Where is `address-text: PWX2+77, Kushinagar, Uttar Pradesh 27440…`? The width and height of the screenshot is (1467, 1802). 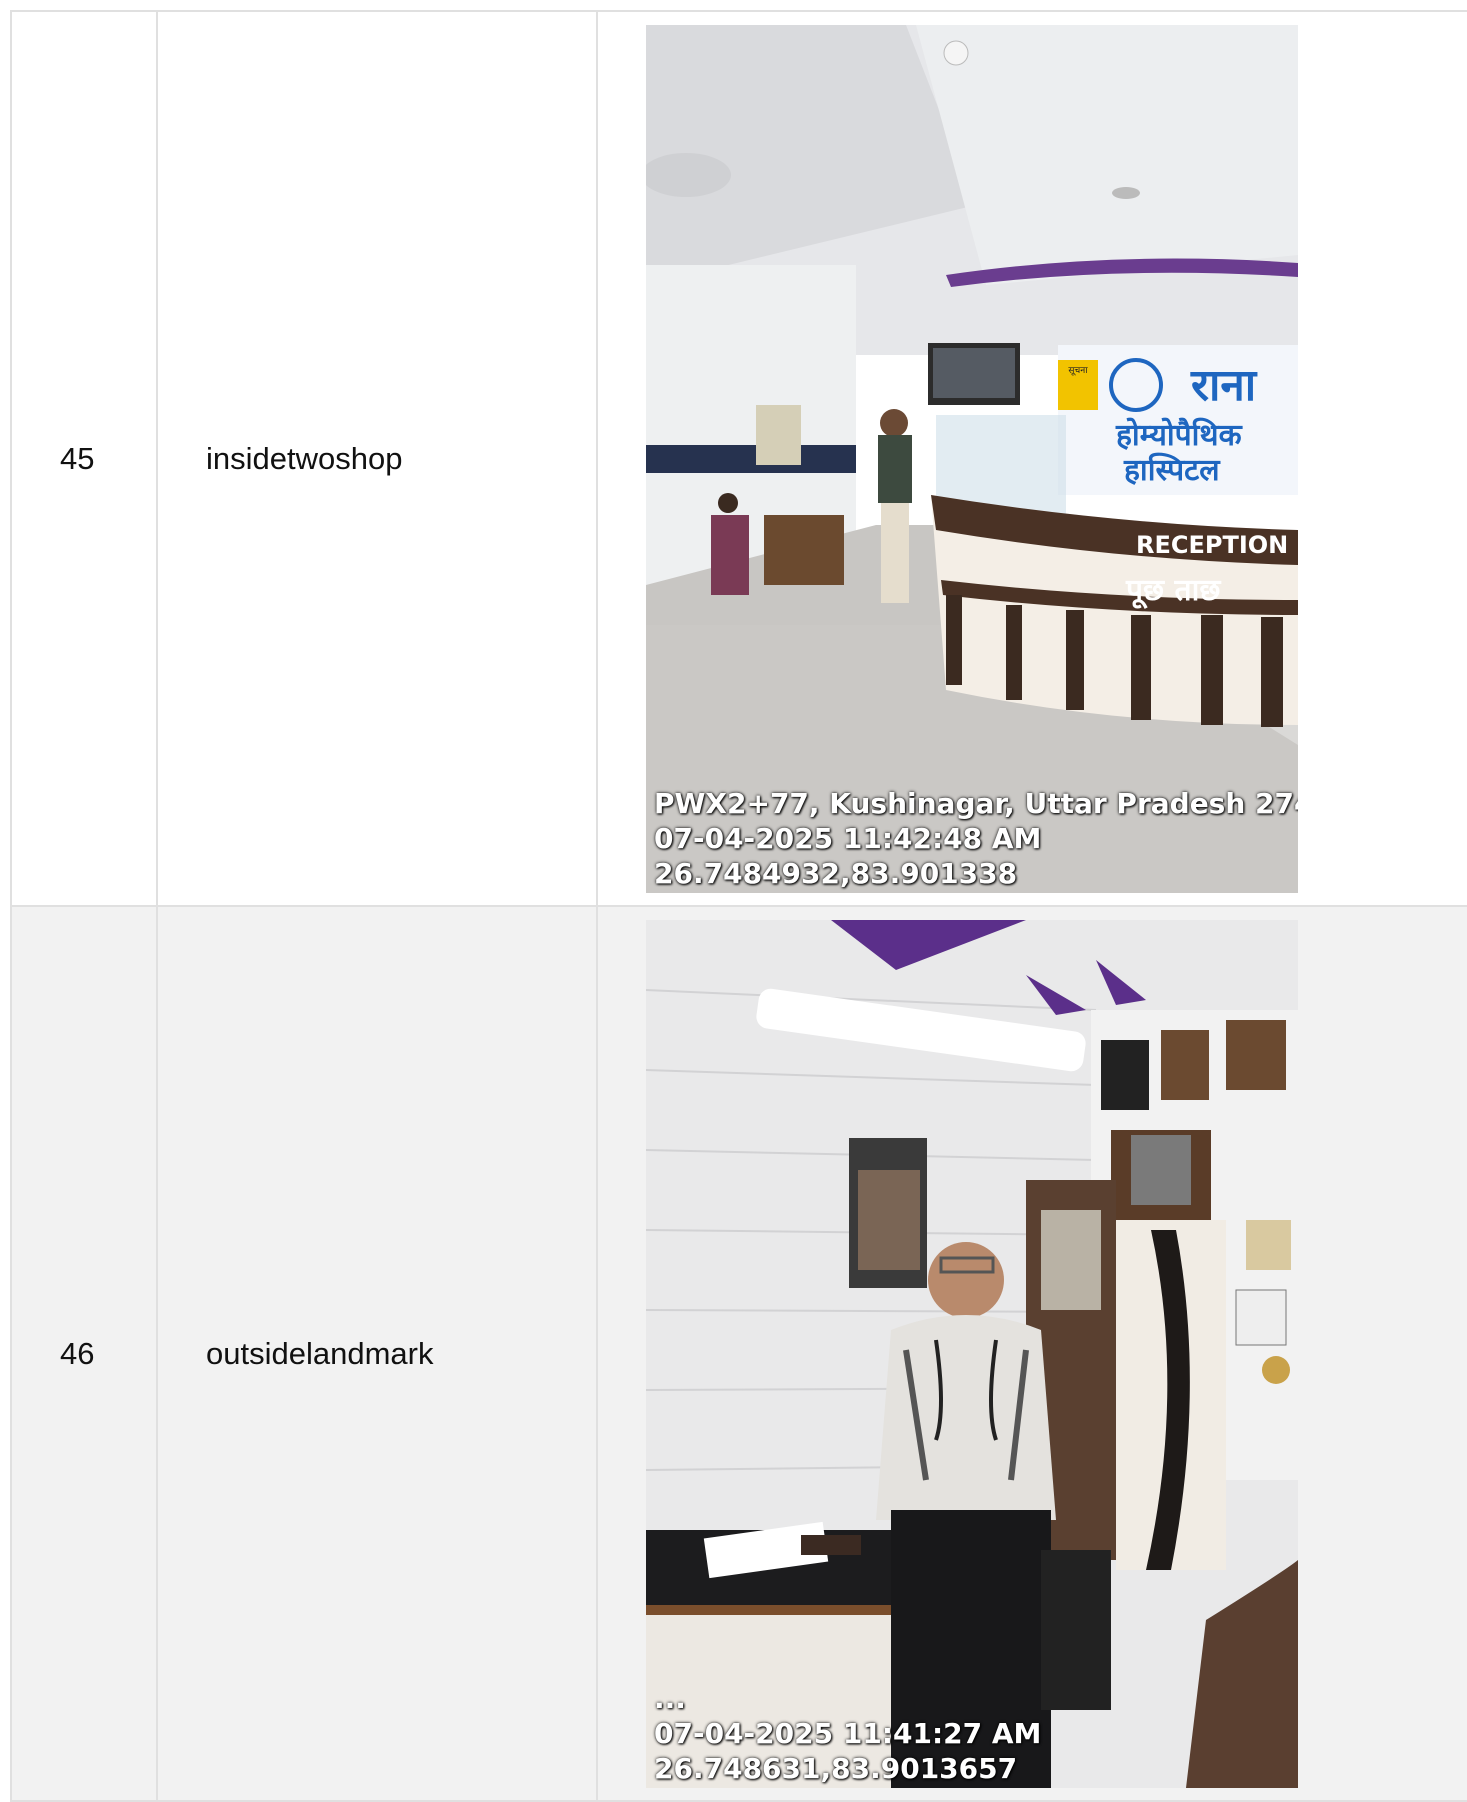 address-text: PWX2+77, Kushinagar, Uttar Pradesh 27440… is located at coordinates (976, 803).